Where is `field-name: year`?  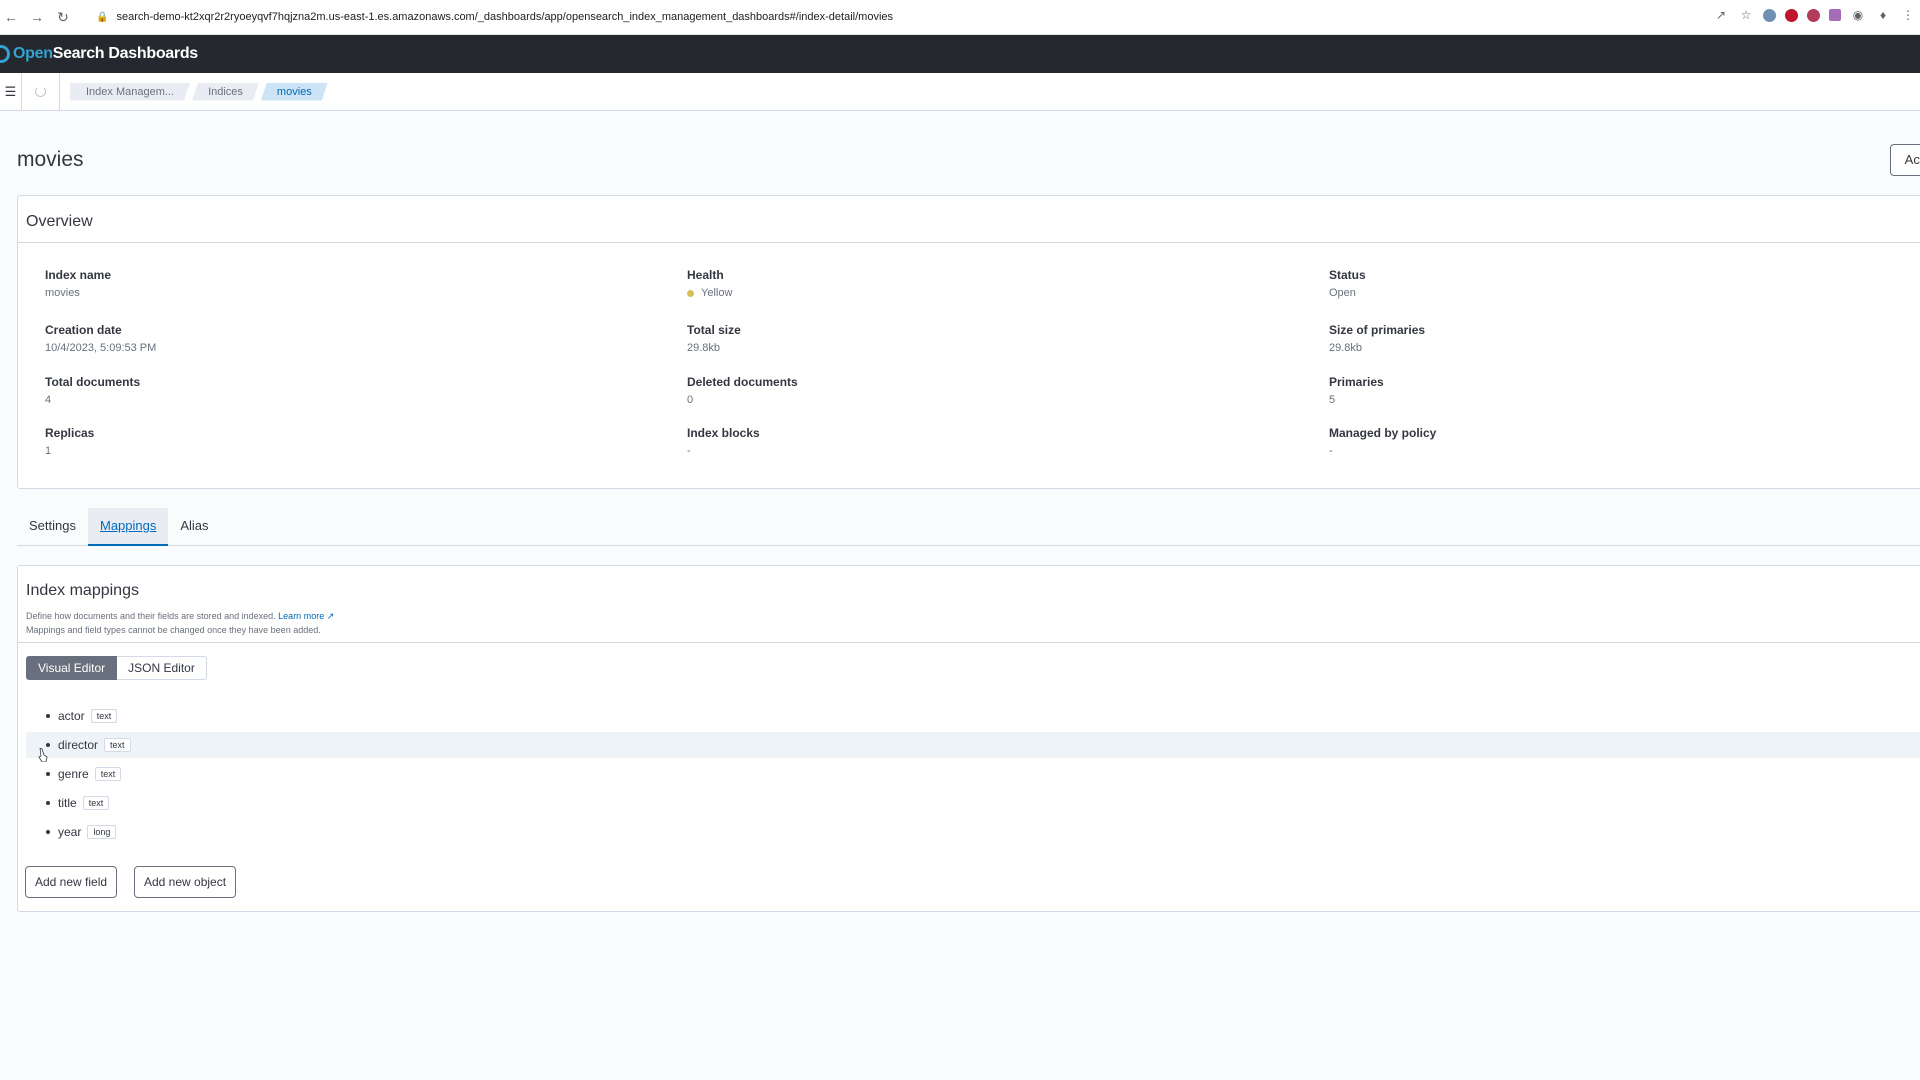 field-name: year is located at coordinates (70, 832).